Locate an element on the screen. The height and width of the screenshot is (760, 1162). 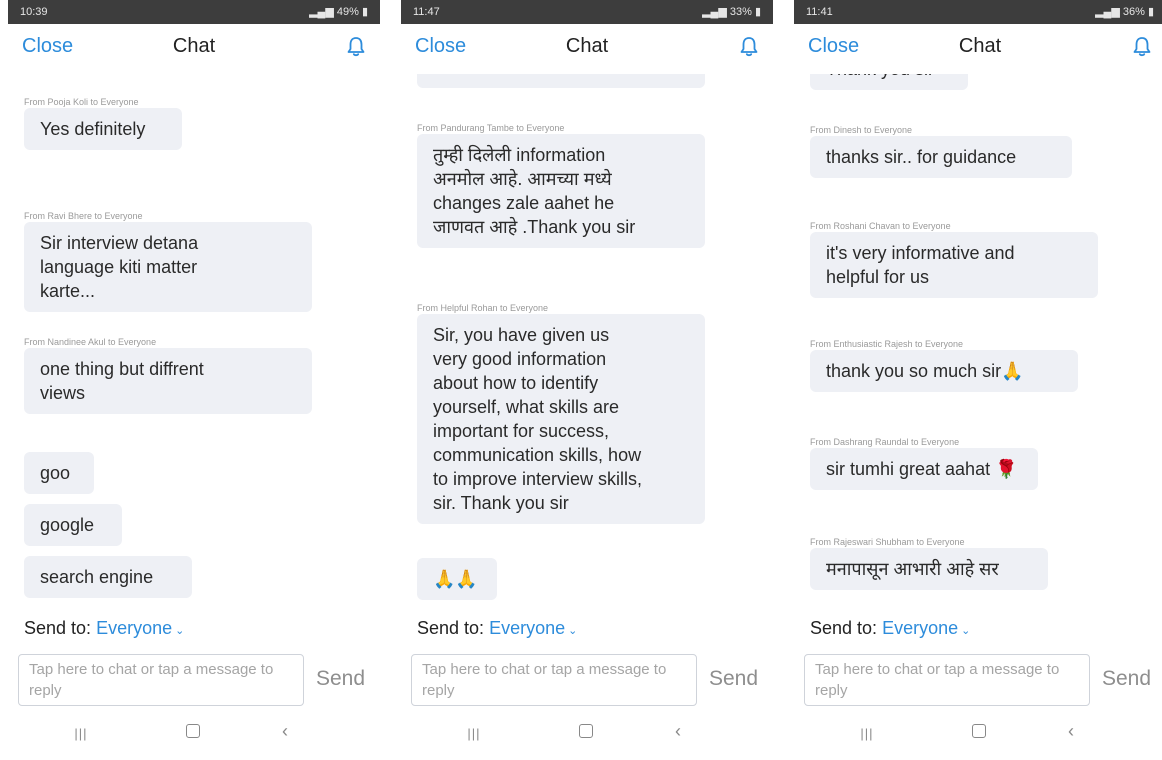
message-bubble: search engine is located at coordinates (108, 577).